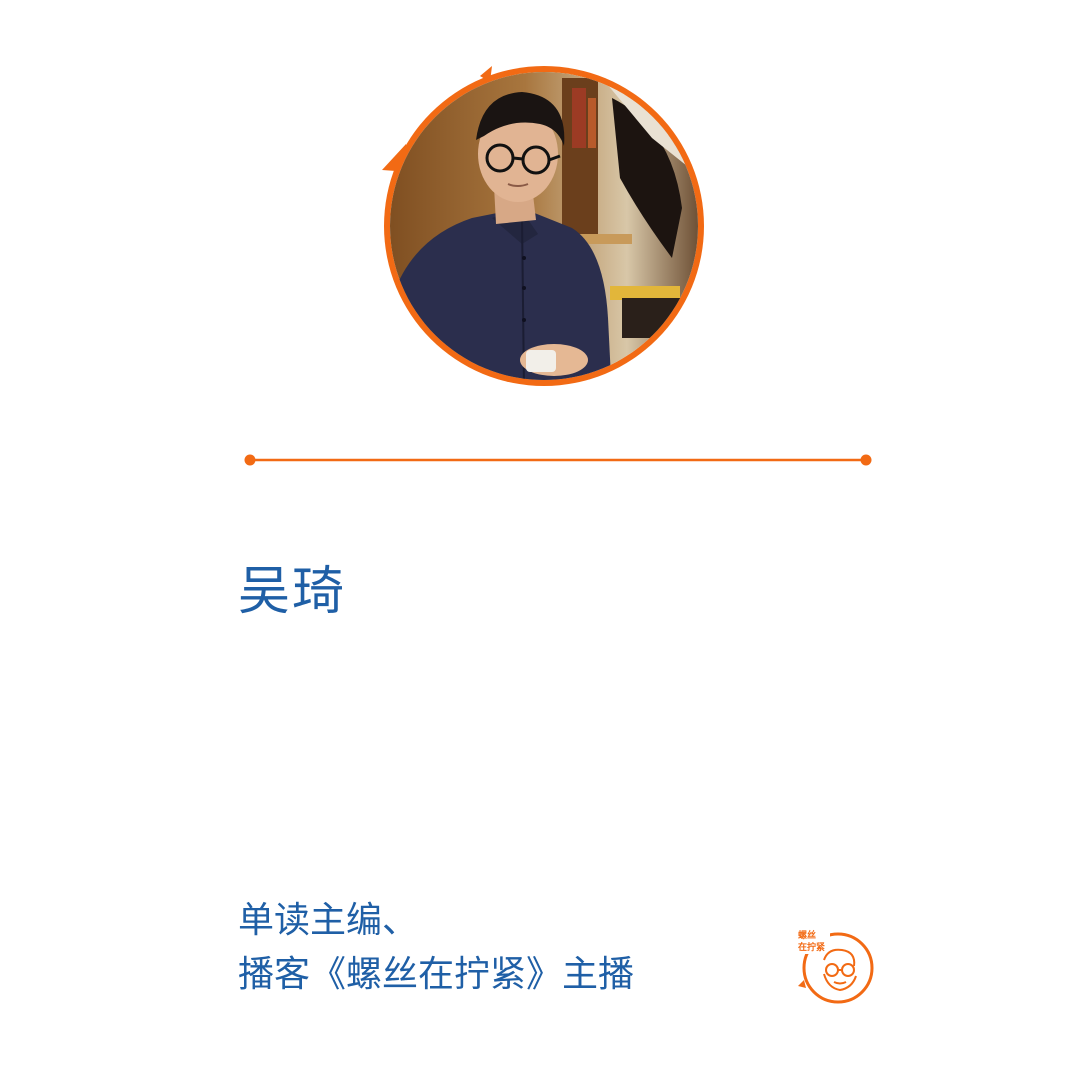 Image resolution: width=1080 pixels, height=1080 pixels. Describe the element at coordinates (811, 947) in the screenshot. I see `logo-text-line-2: 在拧紧` at that location.